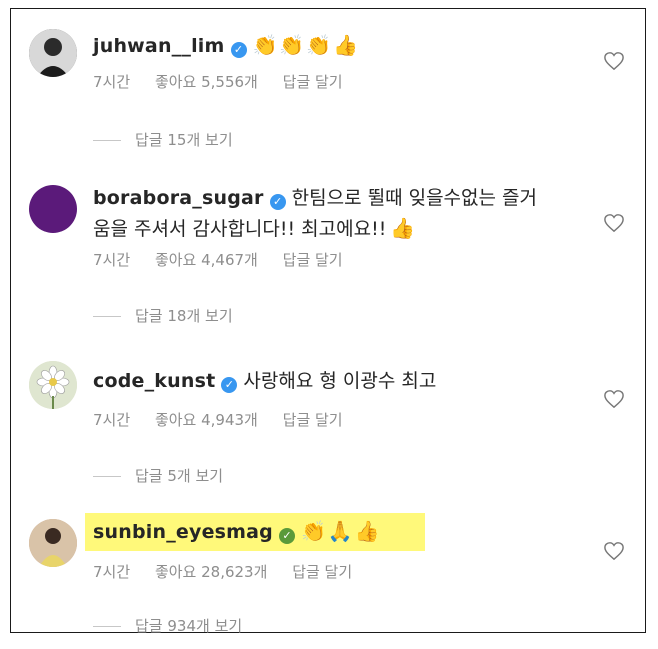 This screenshot has width=658, height=649. I want to click on praying-hands-icon: 🙏, so click(340, 531).